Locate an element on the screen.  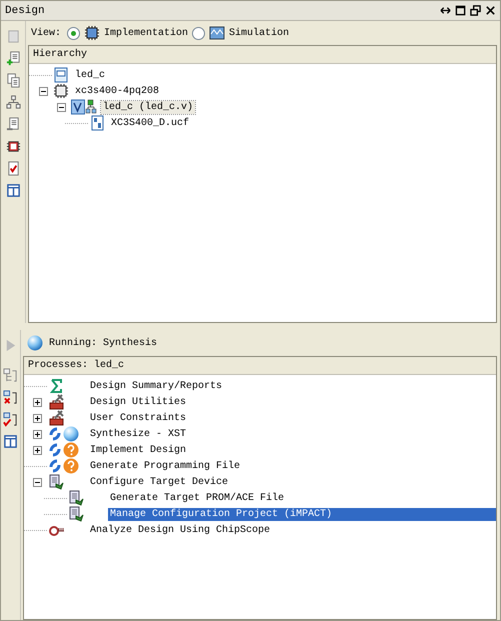
tree-item: Implement Design is located at coordinates (138, 450).